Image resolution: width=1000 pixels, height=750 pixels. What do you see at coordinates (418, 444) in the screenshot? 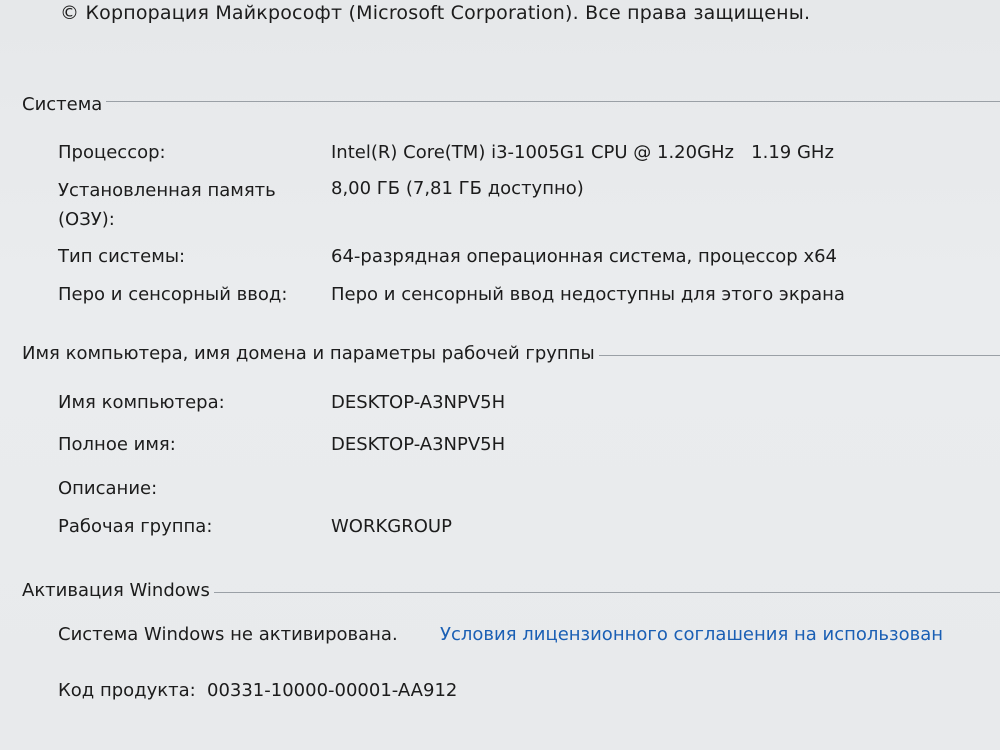
I see `full-name-value: DESKTOP-A3NPV5H` at bounding box center [418, 444].